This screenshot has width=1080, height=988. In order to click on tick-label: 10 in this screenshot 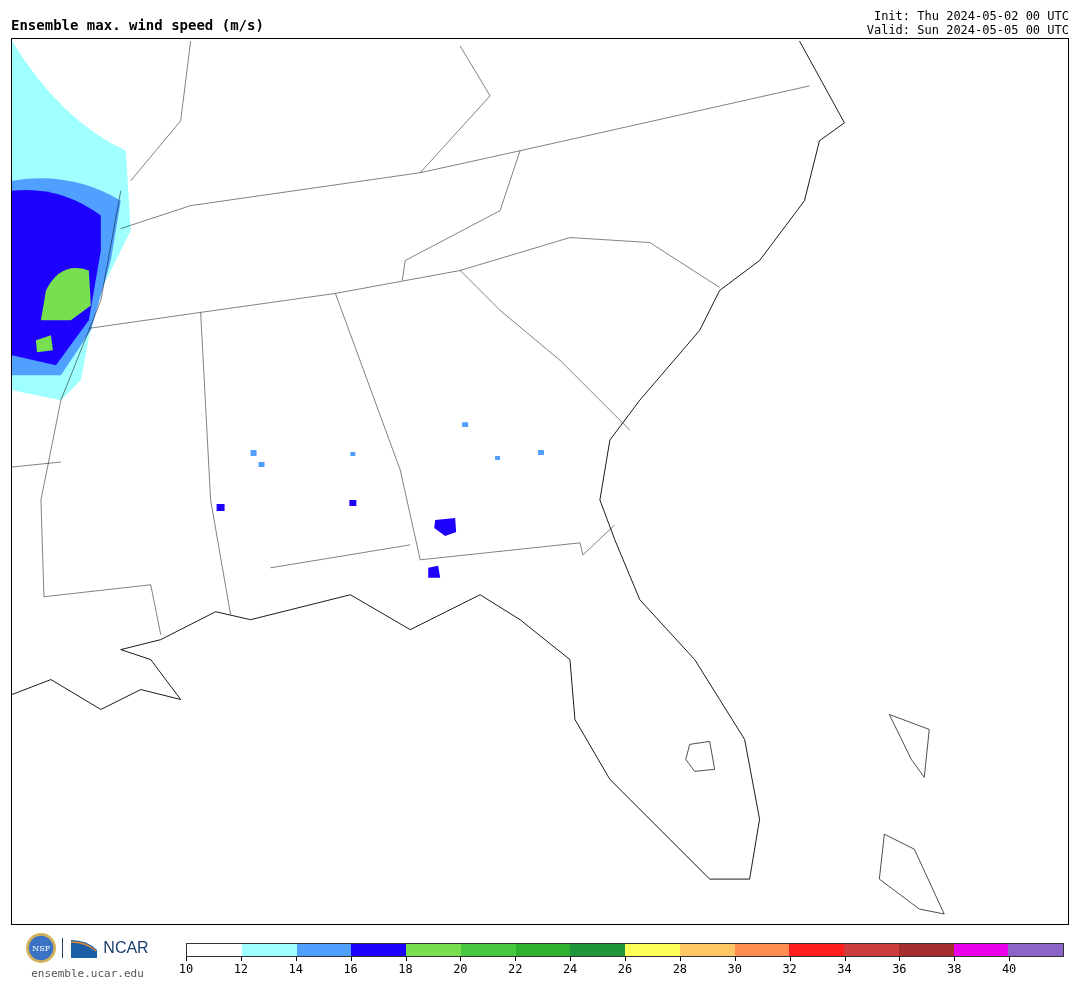, I will do `click(186, 969)`.